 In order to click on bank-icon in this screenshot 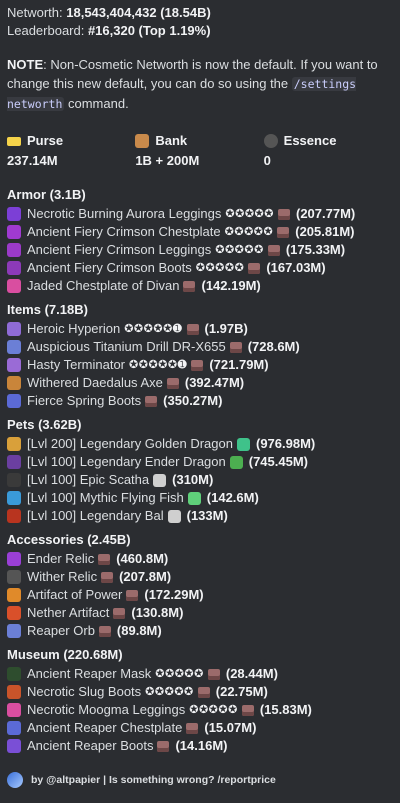, I will do `click(142, 141)`.